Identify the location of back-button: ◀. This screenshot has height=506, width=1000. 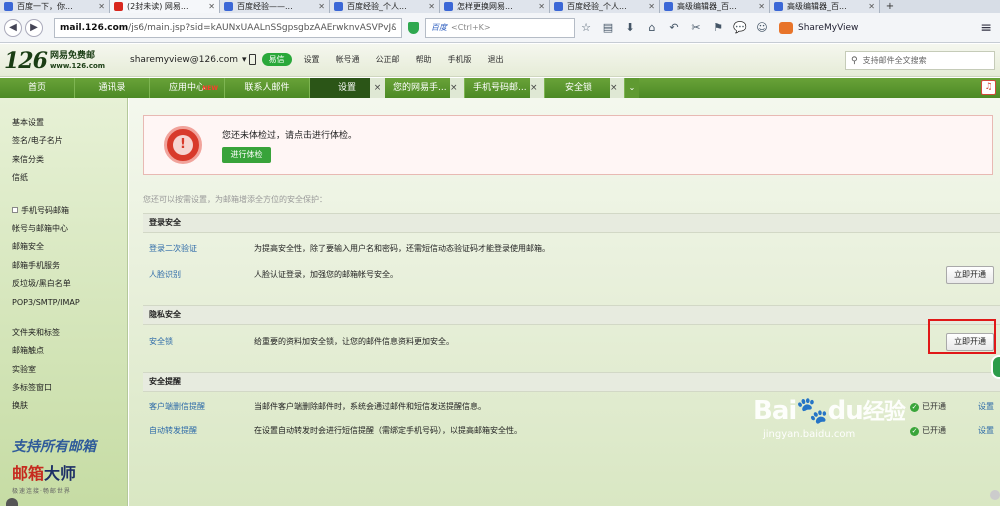
(13, 27).